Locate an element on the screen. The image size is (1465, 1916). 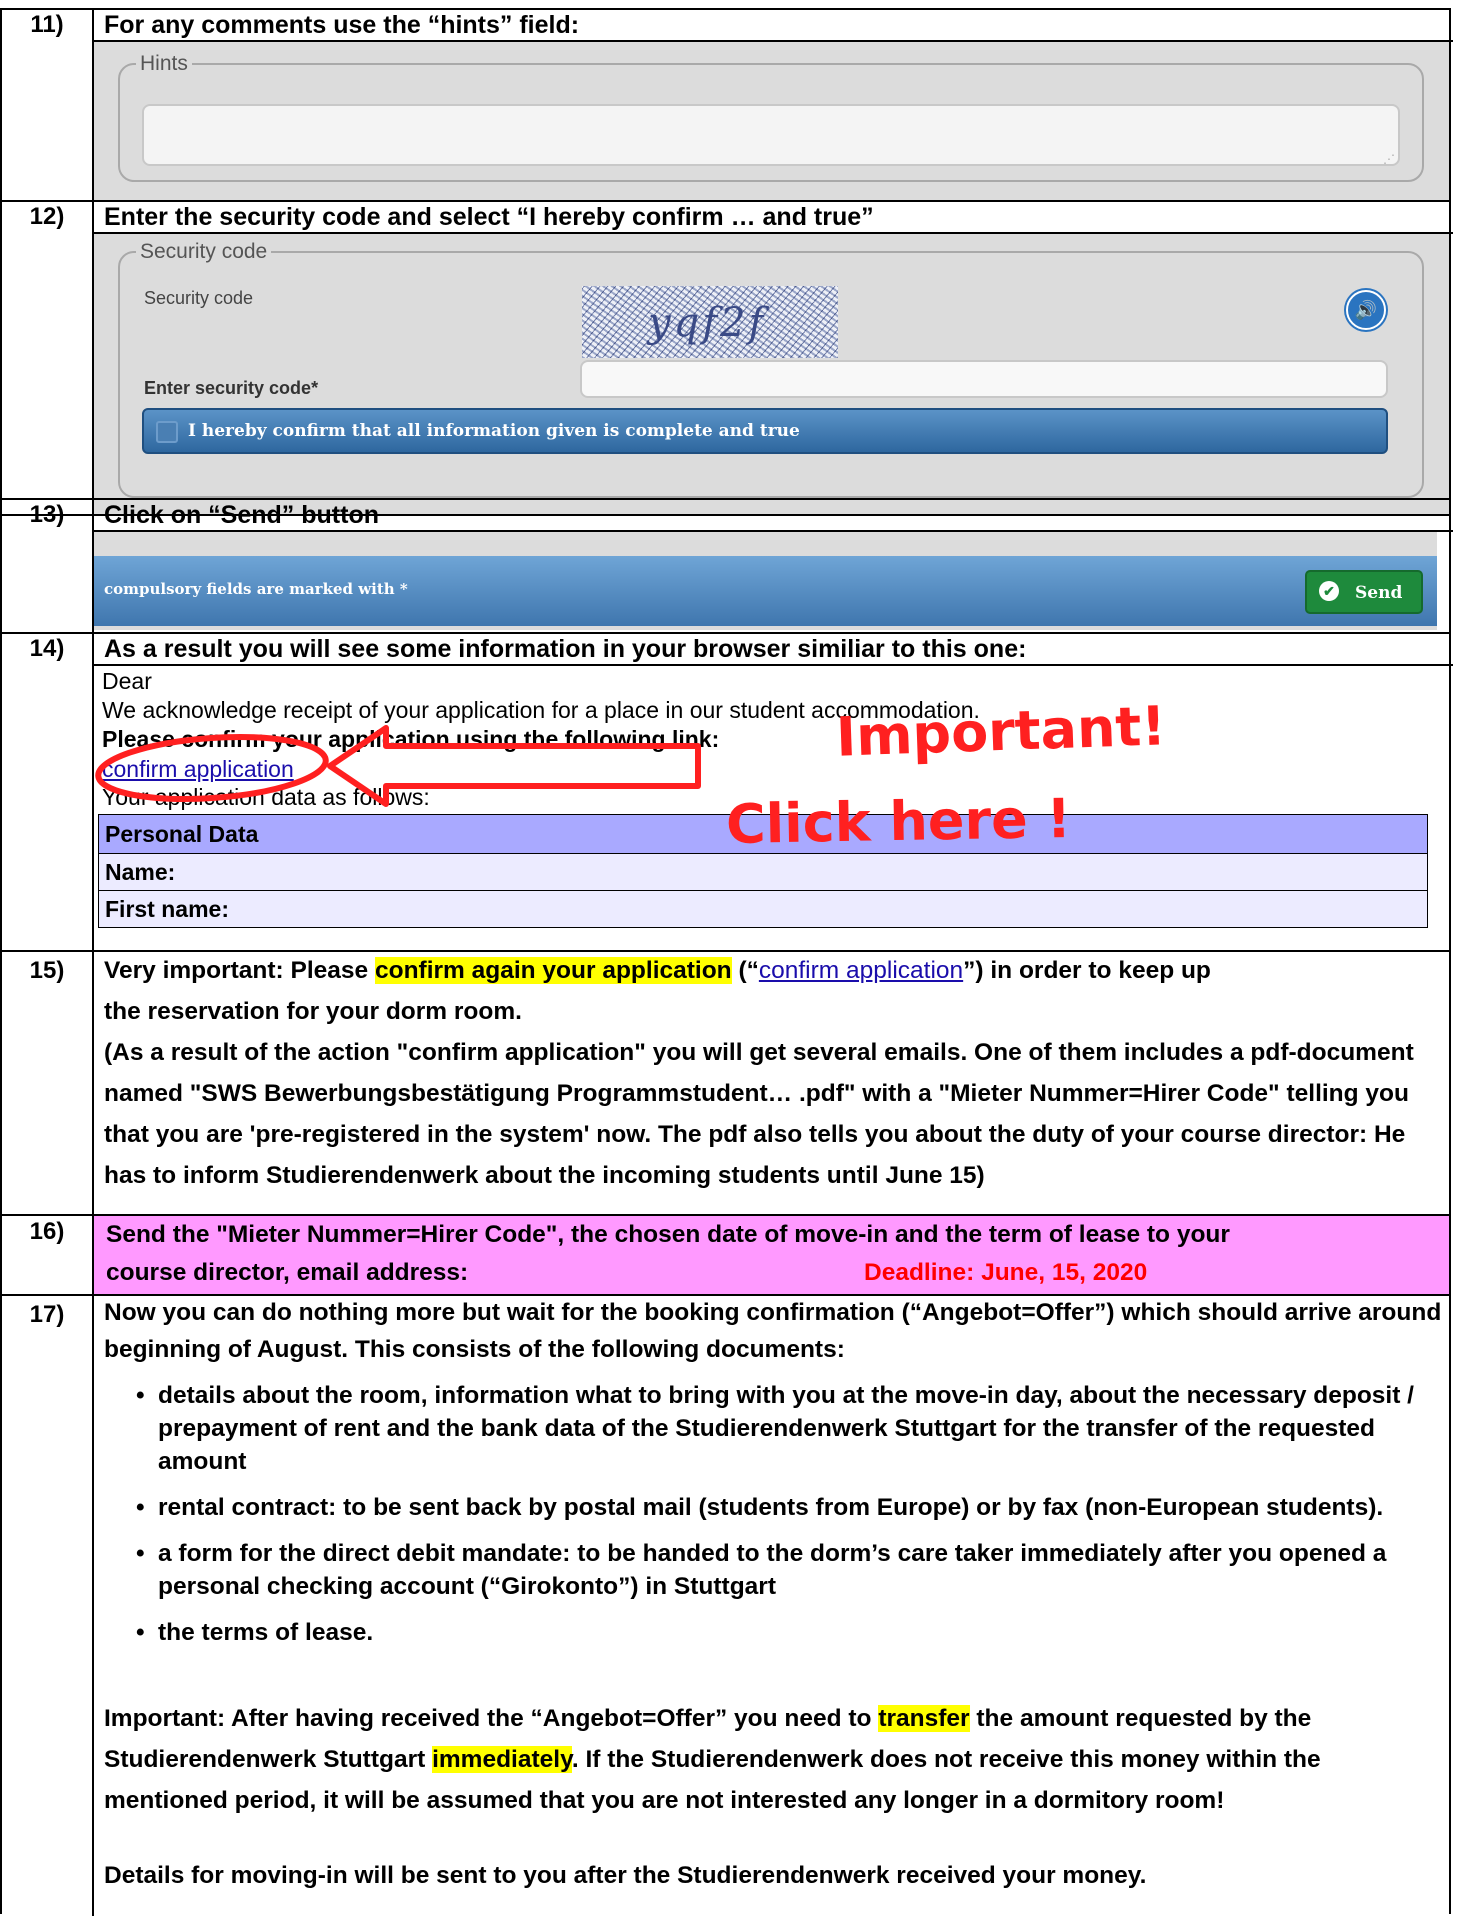
row-number: 14) is located at coordinates (48, 792).